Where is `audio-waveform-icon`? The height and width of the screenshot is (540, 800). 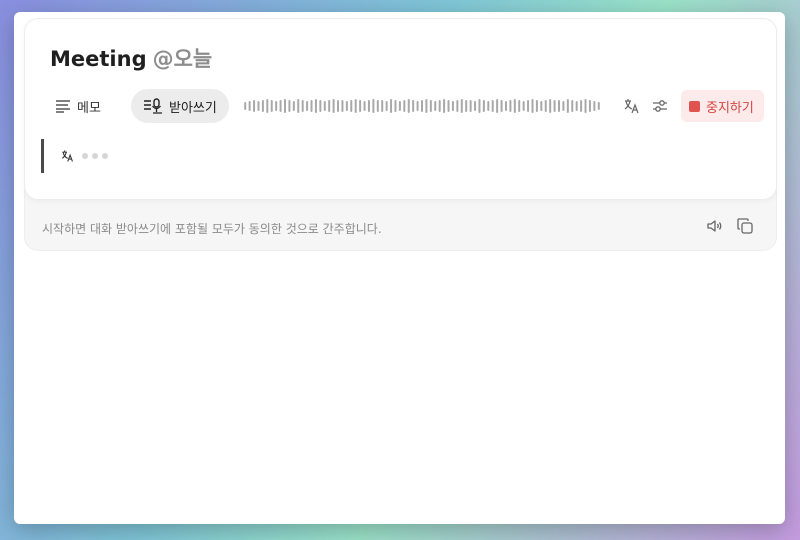
audio-waveform-icon is located at coordinates (422, 106).